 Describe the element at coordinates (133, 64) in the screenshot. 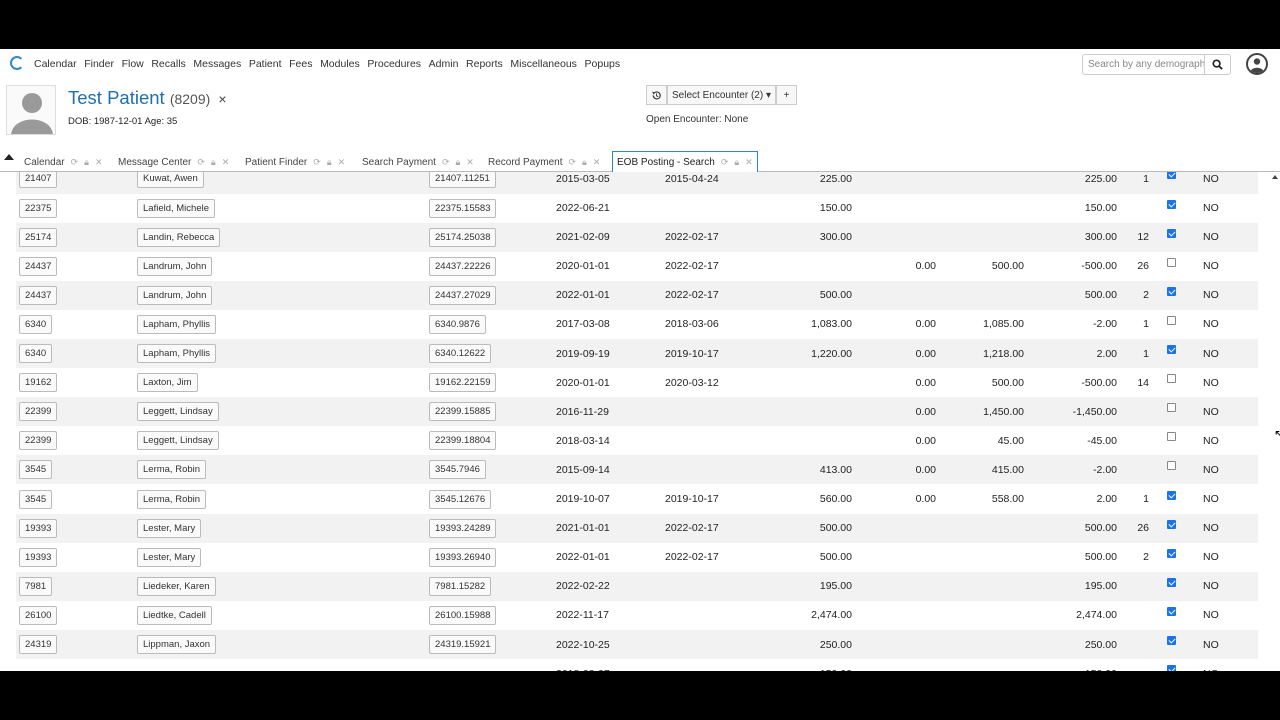

I see `menu-item-flow: Flow` at that location.